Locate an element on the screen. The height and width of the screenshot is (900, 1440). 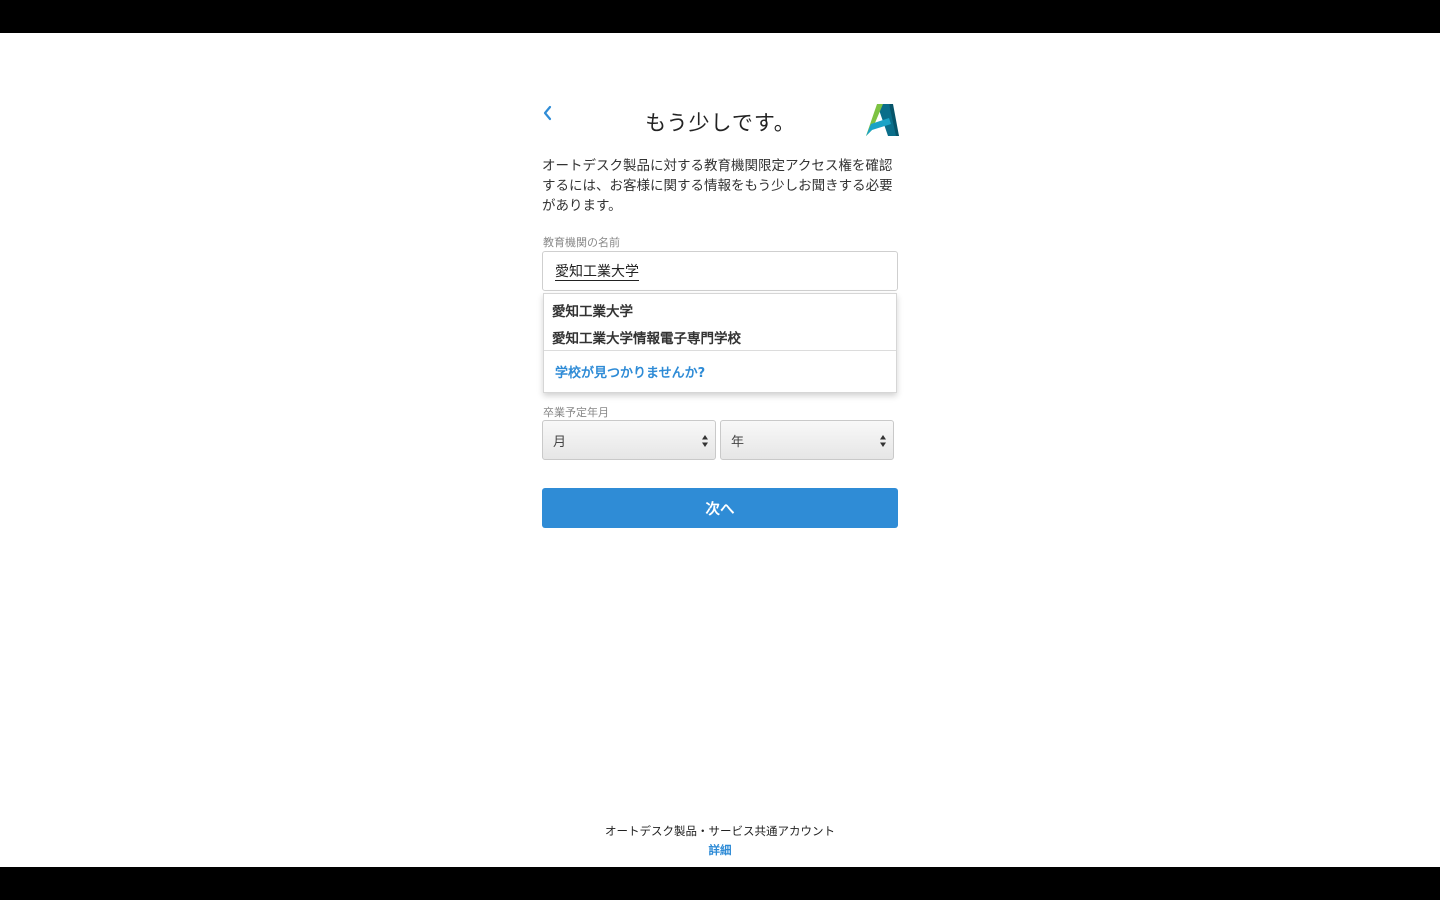
school-name-input: 愛知工業大学 is located at coordinates (720, 271).